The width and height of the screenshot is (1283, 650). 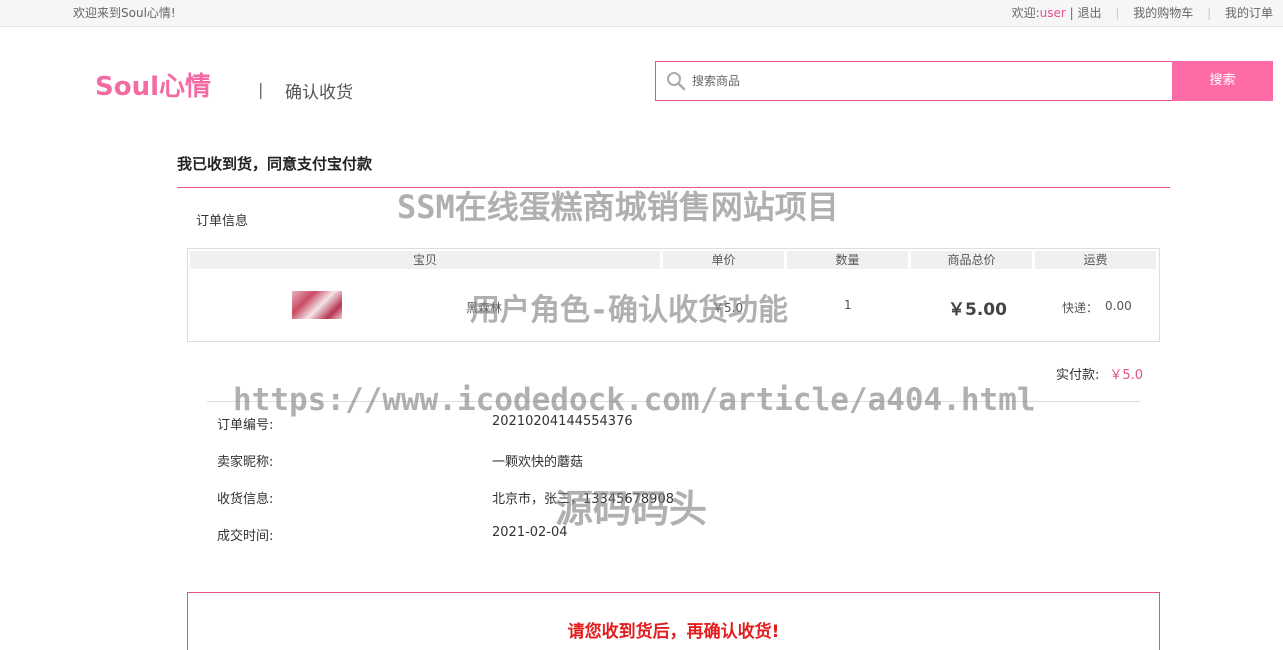 What do you see at coordinates (723, 260) in the screenshot?
I see `column-header: 单价` at bounding box center [723, 260].